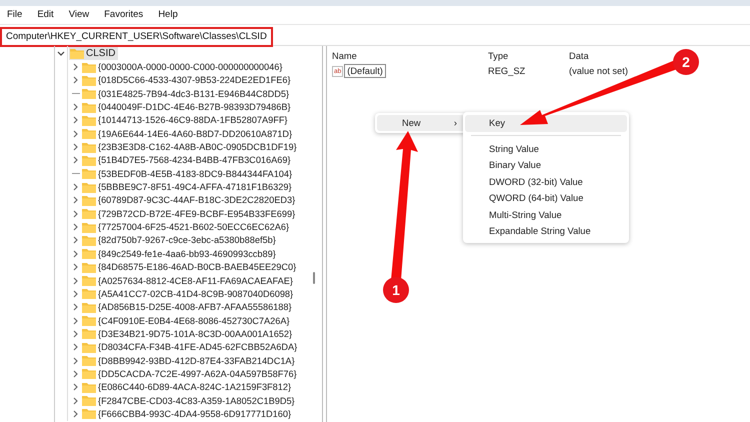 The image size is (750, 422). Describe the element at coordinates (194, 107) in the screenshot. I see `tree-item-label: {0440049F-D1DC-4E46-B27B-98393D79486B}` at that location.